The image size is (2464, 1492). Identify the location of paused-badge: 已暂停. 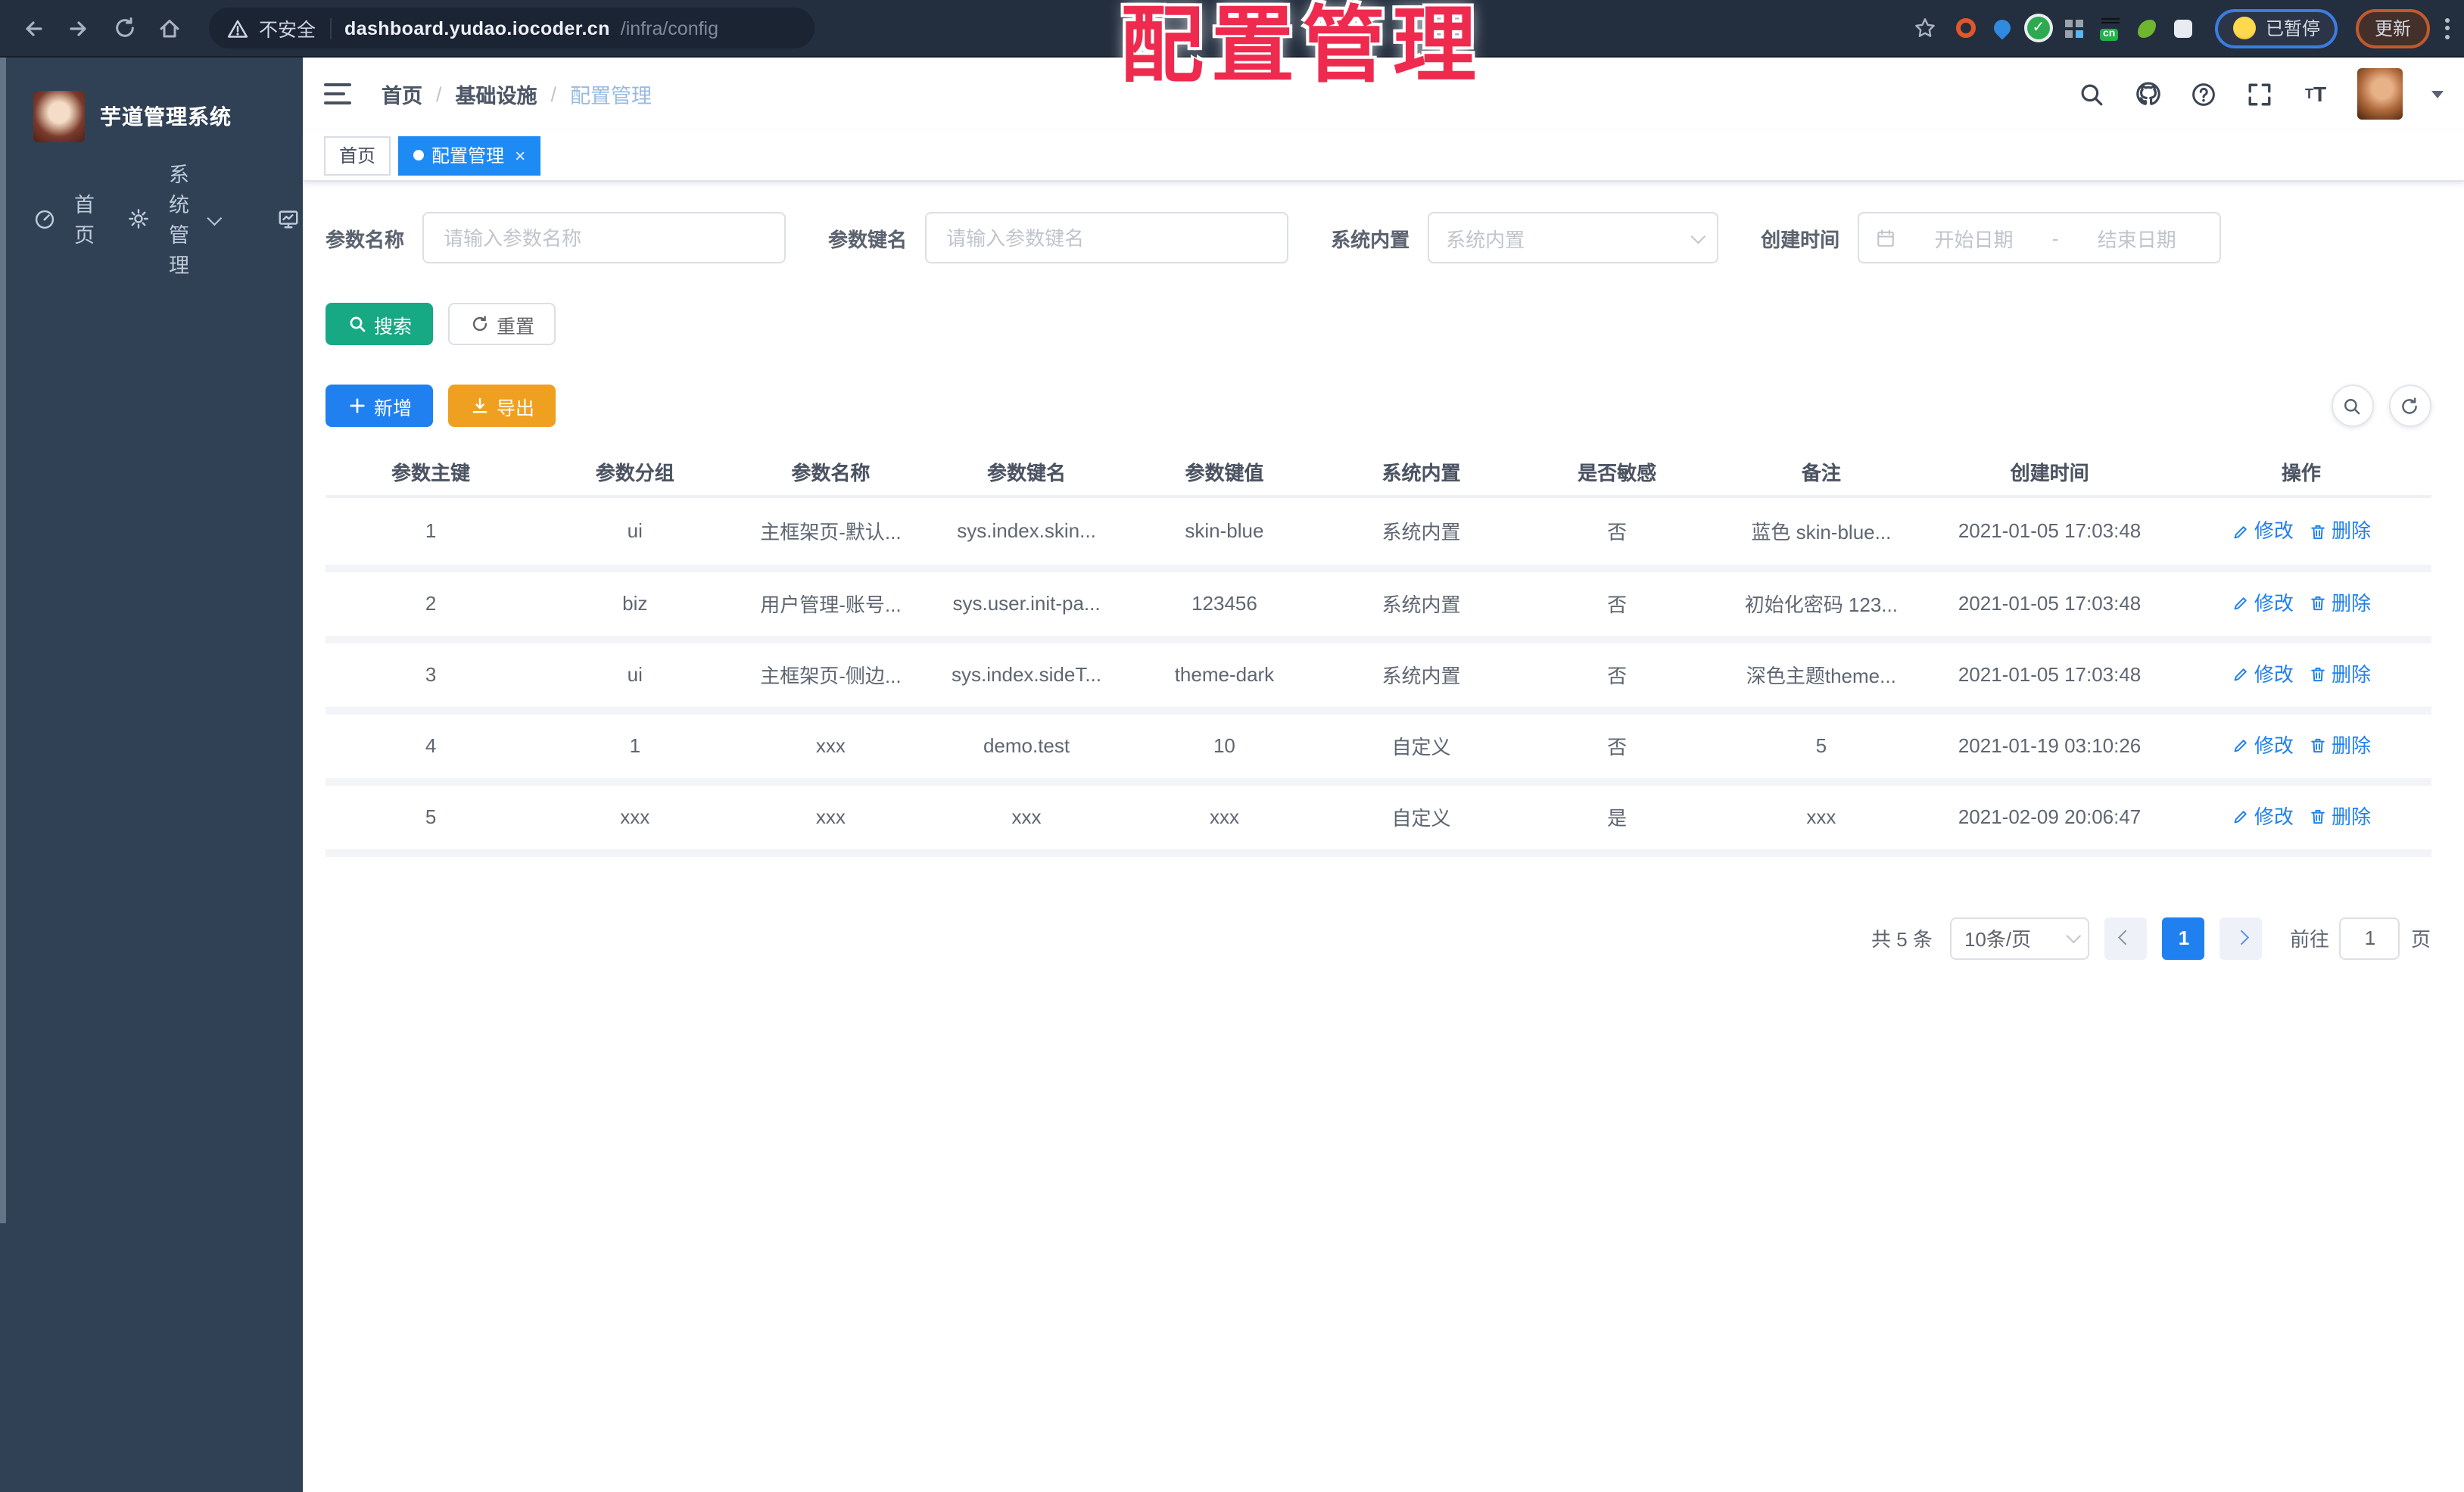
(2276, 28).